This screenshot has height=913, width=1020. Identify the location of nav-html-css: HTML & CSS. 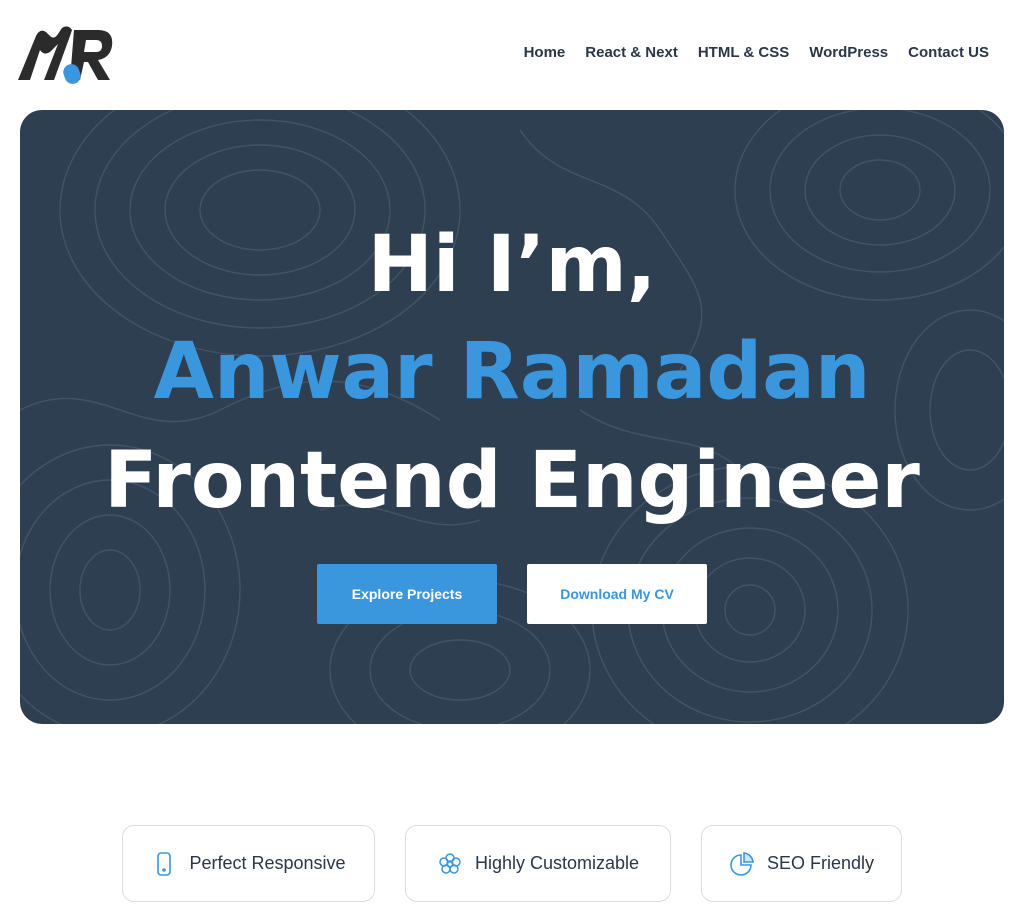
(743, 53).